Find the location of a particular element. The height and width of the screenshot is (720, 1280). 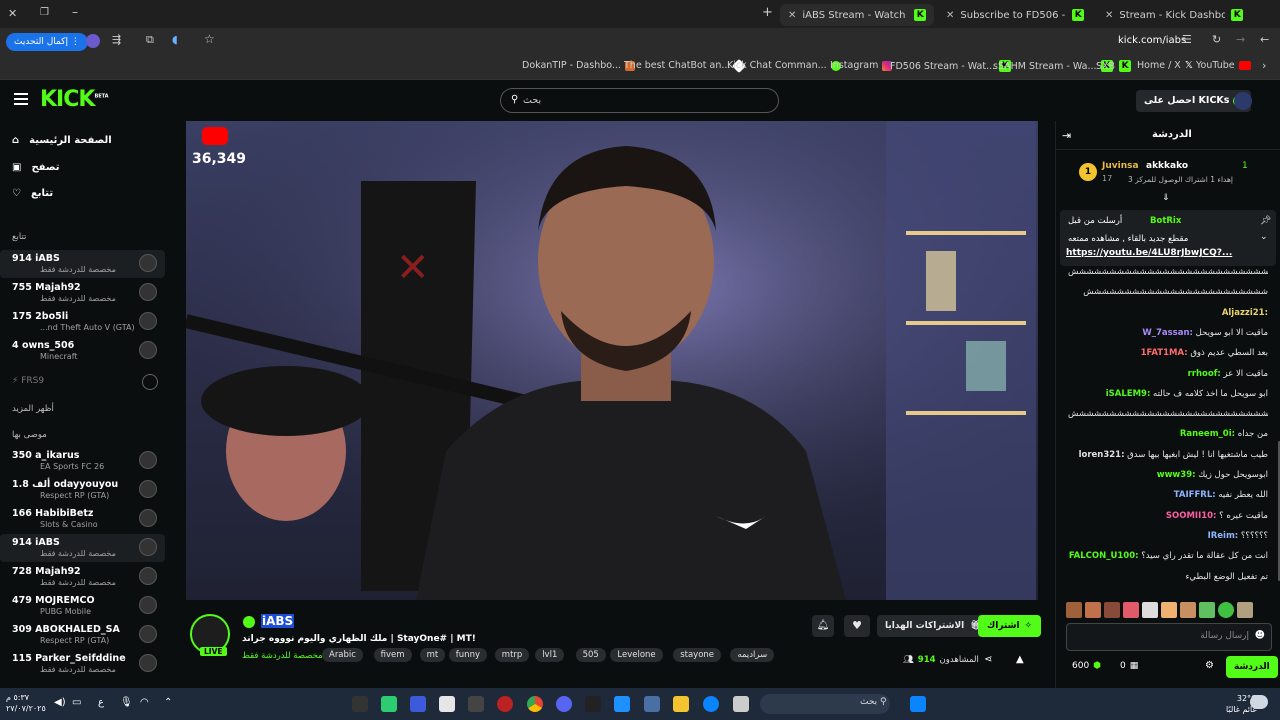

tab-search-icon: ⇶ is located at coordinates (116, 39).